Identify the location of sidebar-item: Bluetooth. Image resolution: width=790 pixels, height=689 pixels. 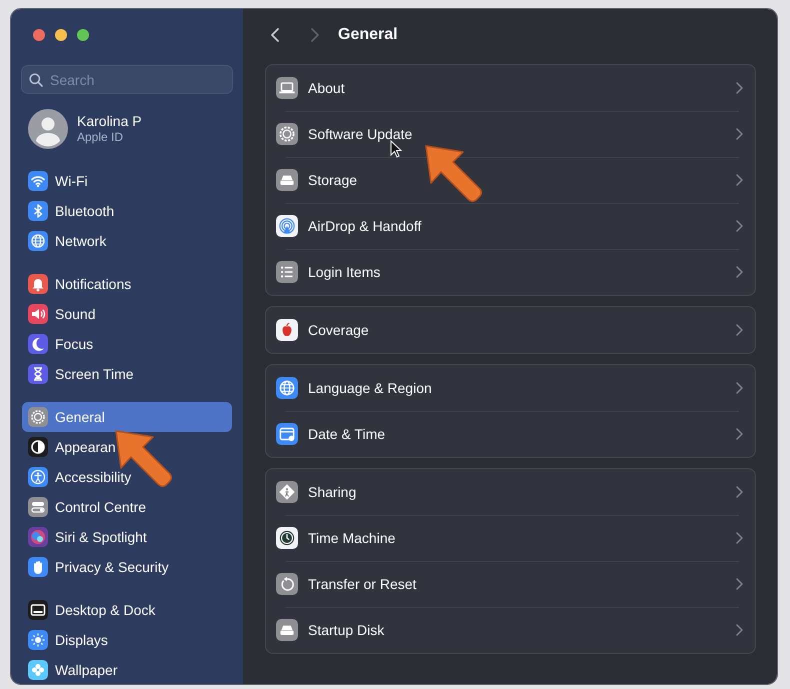
(127, 211).